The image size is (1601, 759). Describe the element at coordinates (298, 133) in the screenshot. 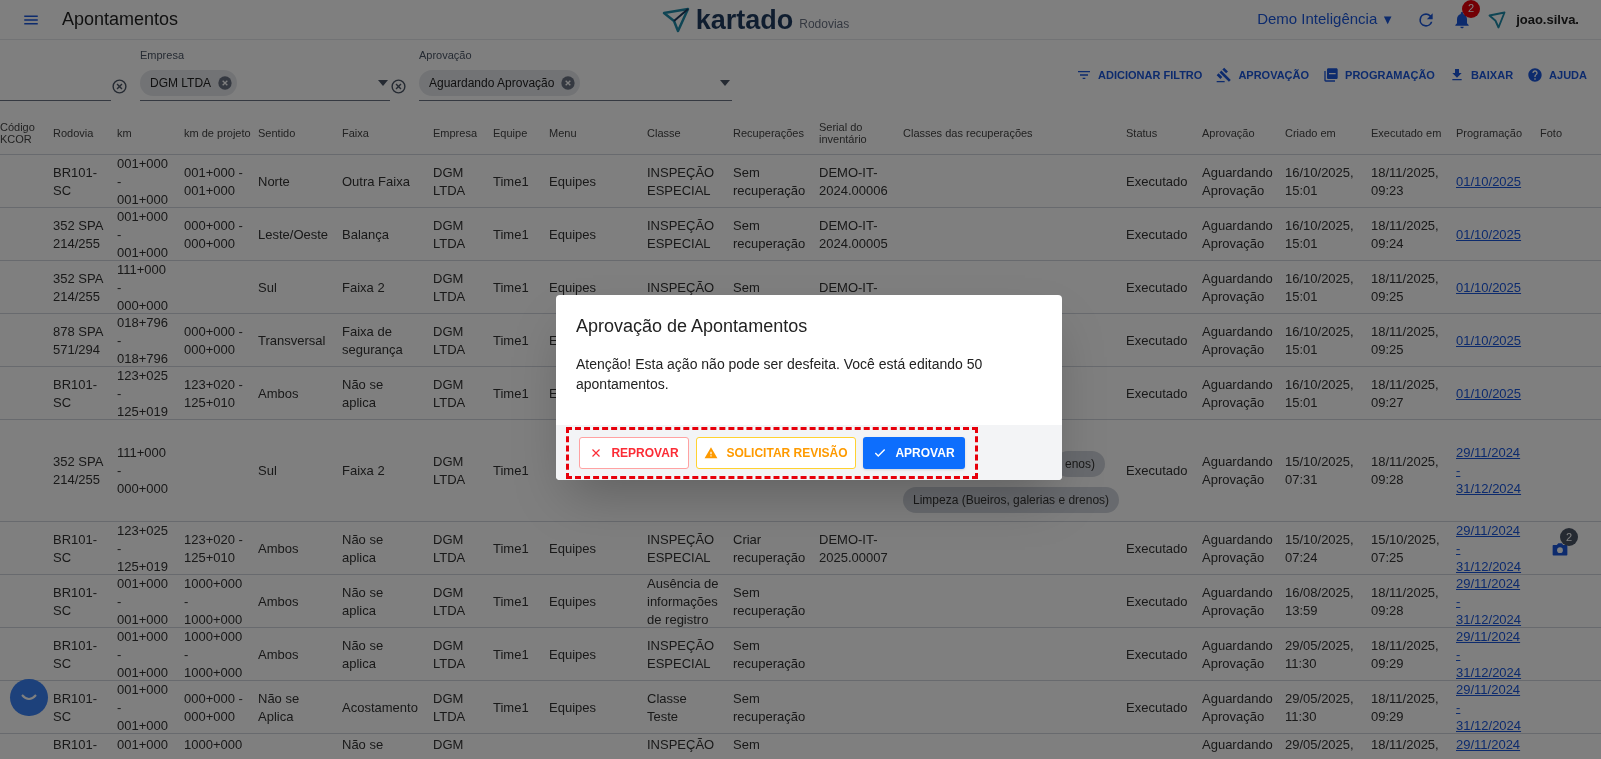

I see `column-header: Sentido` at that location.